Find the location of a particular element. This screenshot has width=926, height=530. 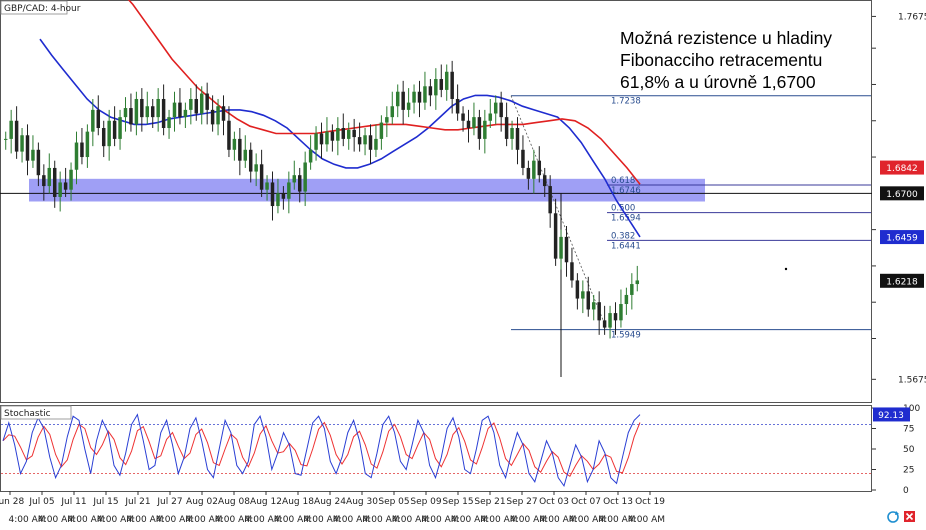

refresh-icon is located at coordinates (893, 517).